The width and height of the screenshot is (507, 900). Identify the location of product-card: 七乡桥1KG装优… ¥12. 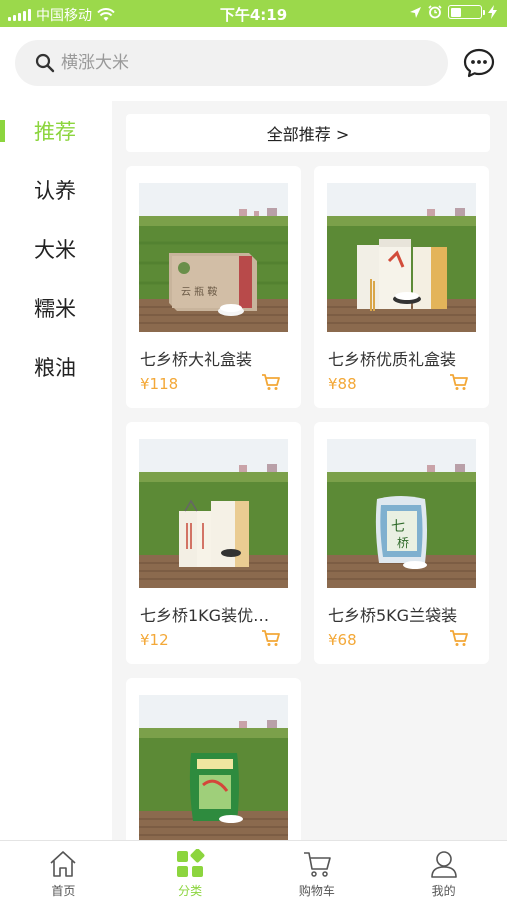
(213, 543).